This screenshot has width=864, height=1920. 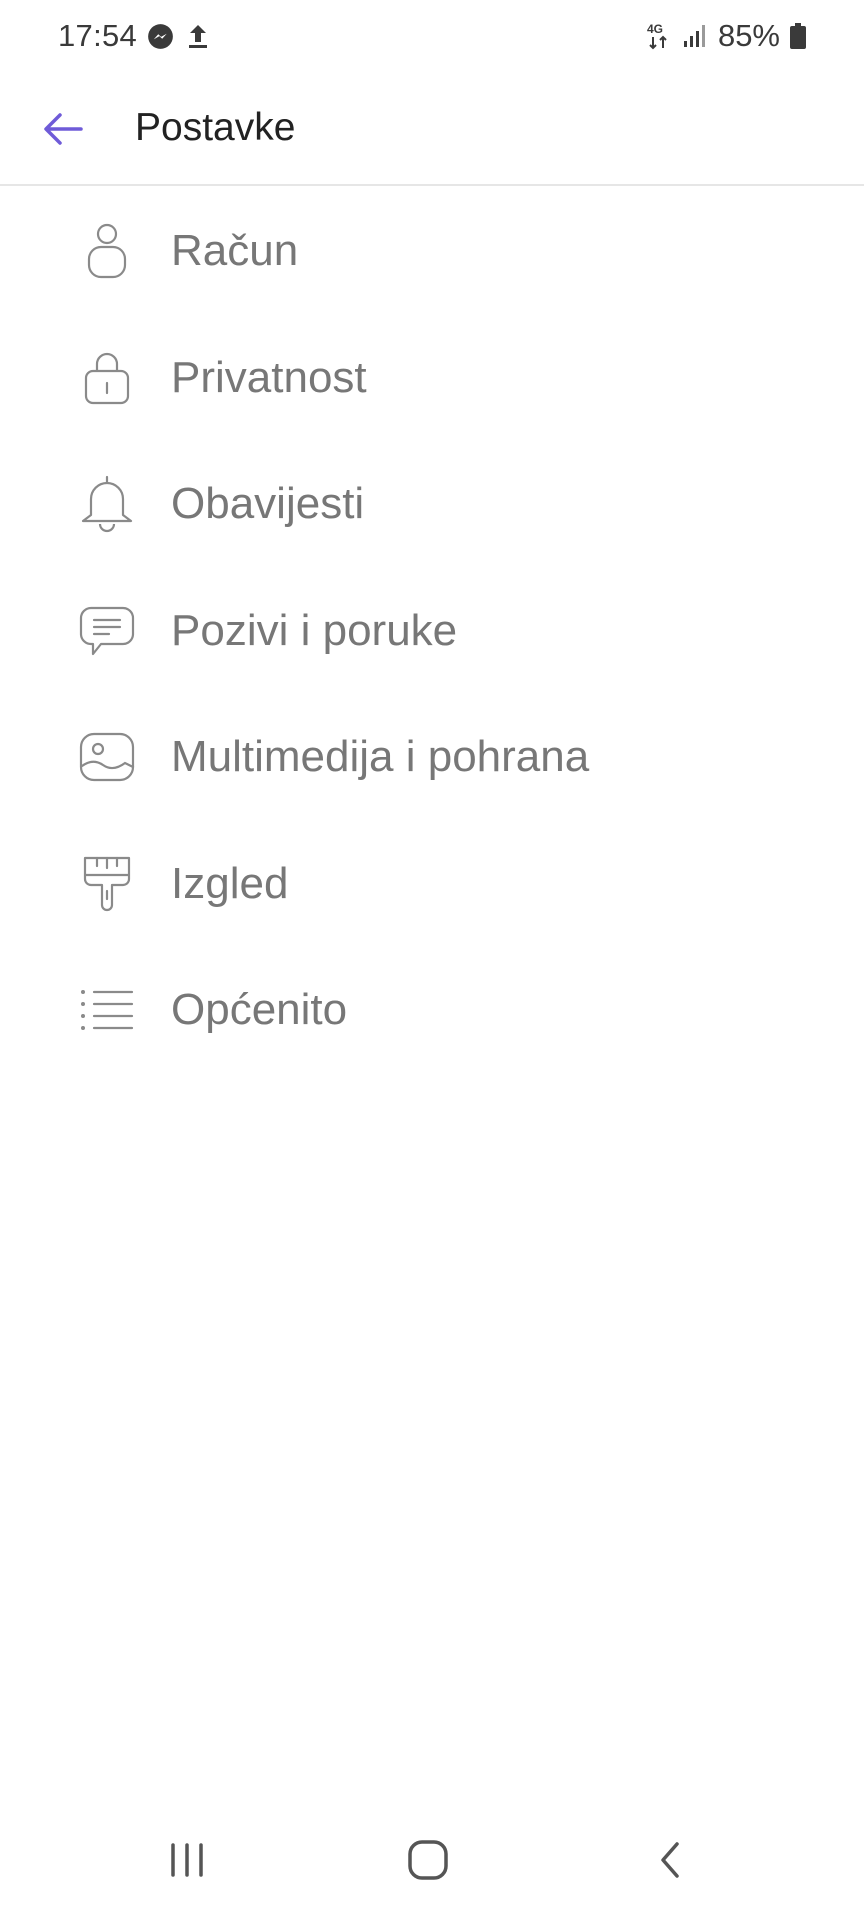 I want to click on nav-back-button, so click(x=670, y=1860).